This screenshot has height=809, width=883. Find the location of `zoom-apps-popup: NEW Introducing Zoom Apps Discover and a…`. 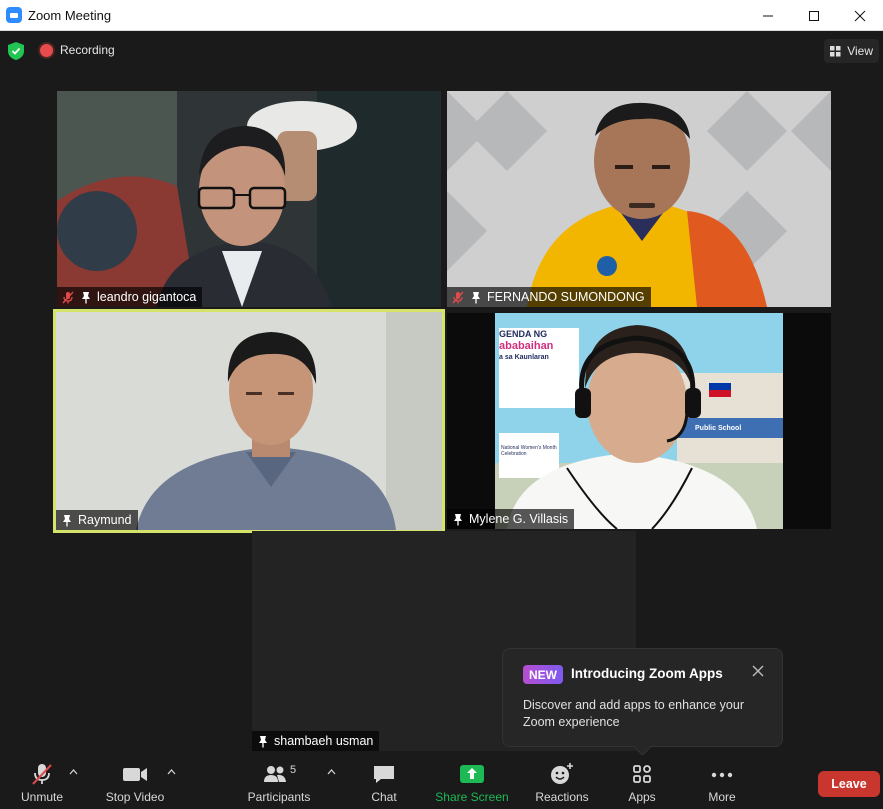

zoom-apps-popup: NEW Introducing Zoom Apps Discover and a… is located at coordinates (642, 697).